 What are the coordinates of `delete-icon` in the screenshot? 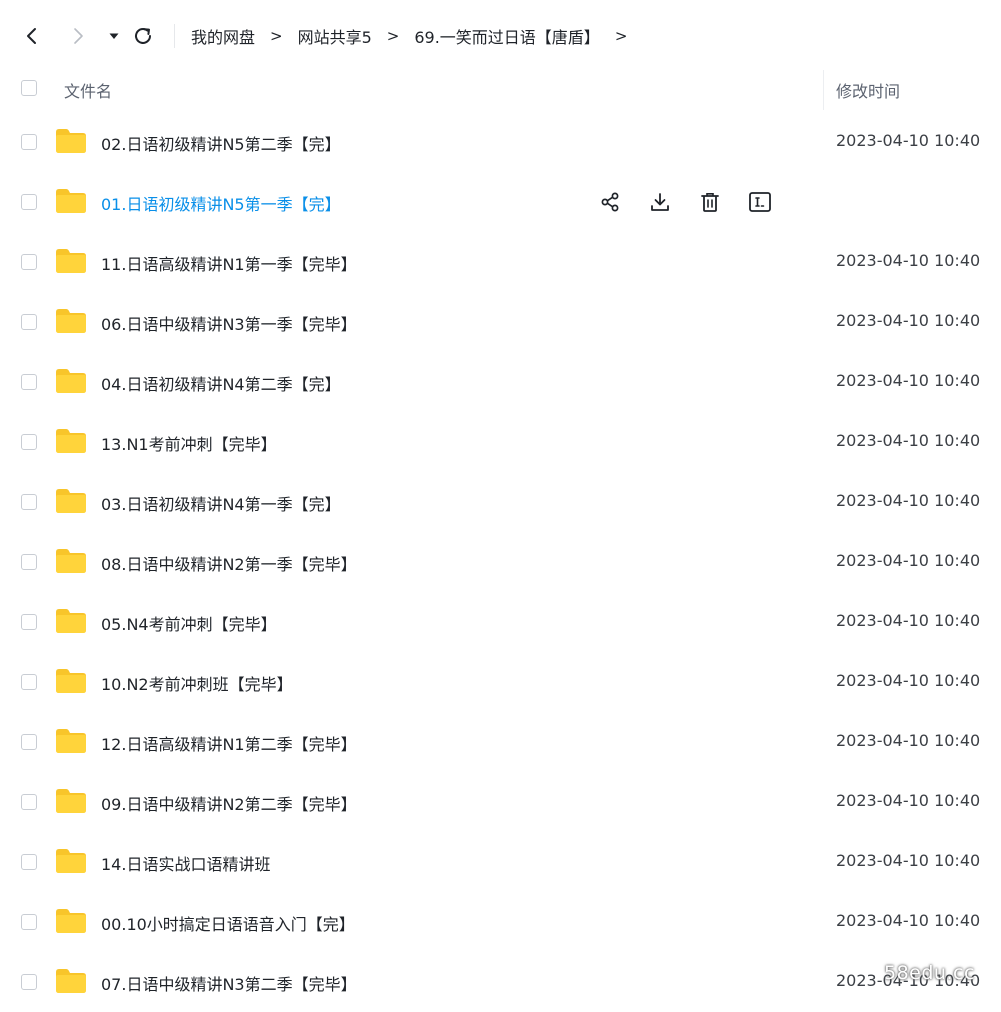 It's located at (710, 202).